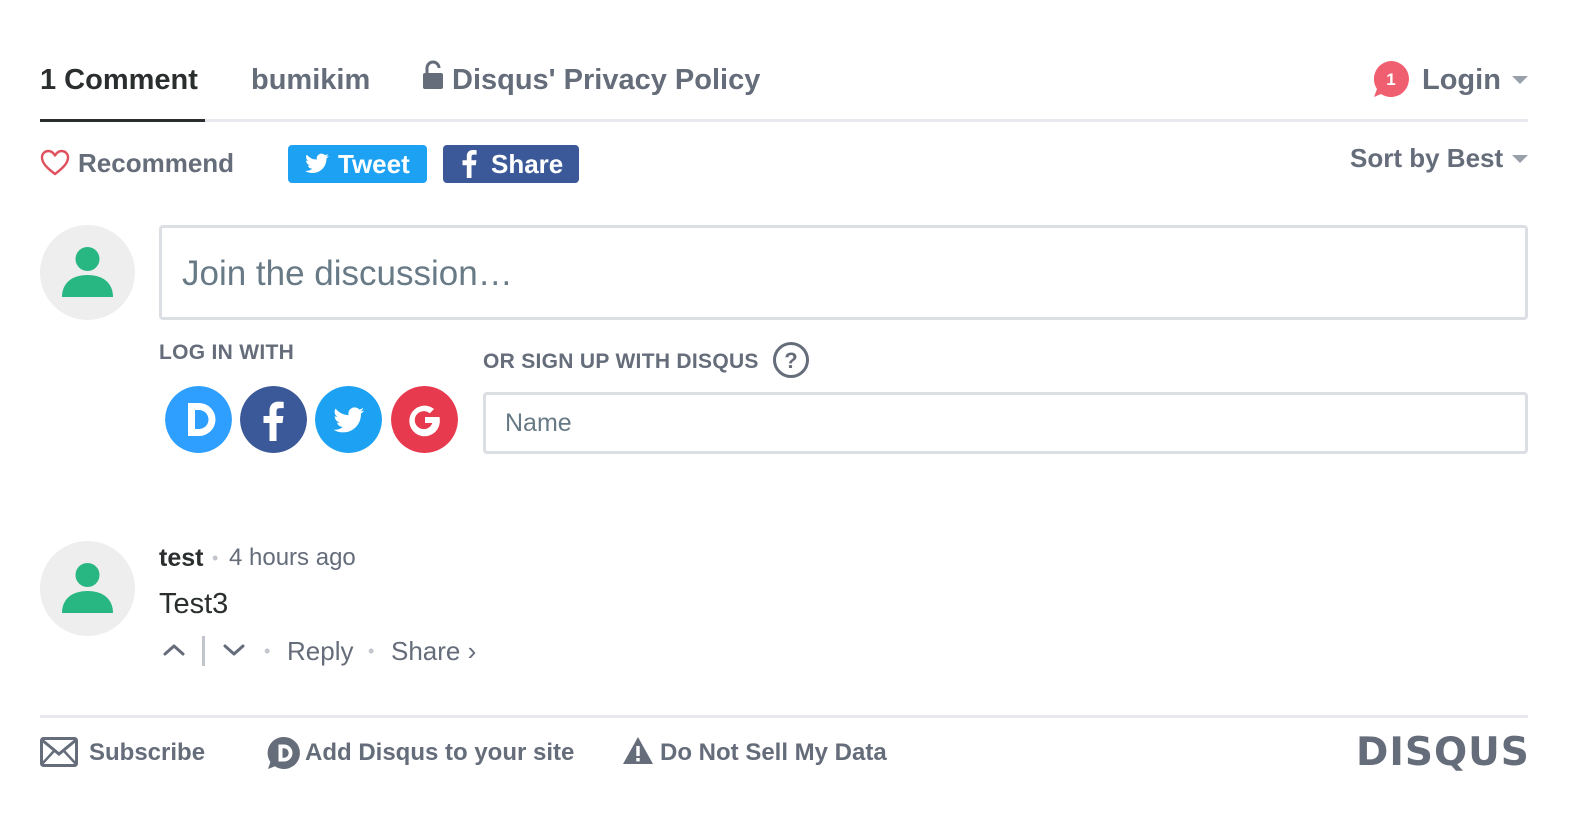 This screenshot has height=838, width=1580. Describe the element at coordinates (424, 419) in the screenshot. I see `google-icon` at that location.